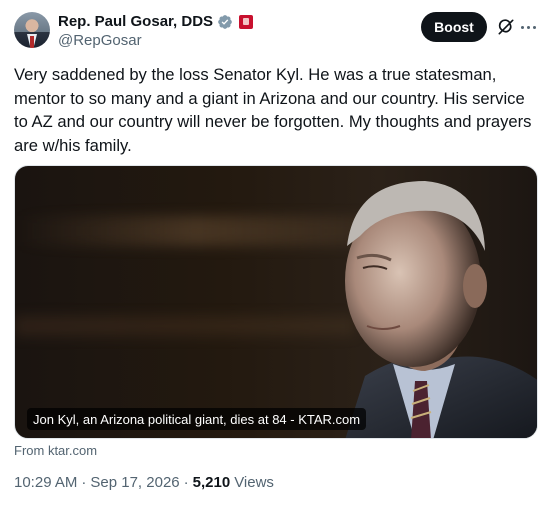  Describe the element at coordinates (45, 482) in the screenshot. I see `tweet-time: 10:29 AM` at that location.